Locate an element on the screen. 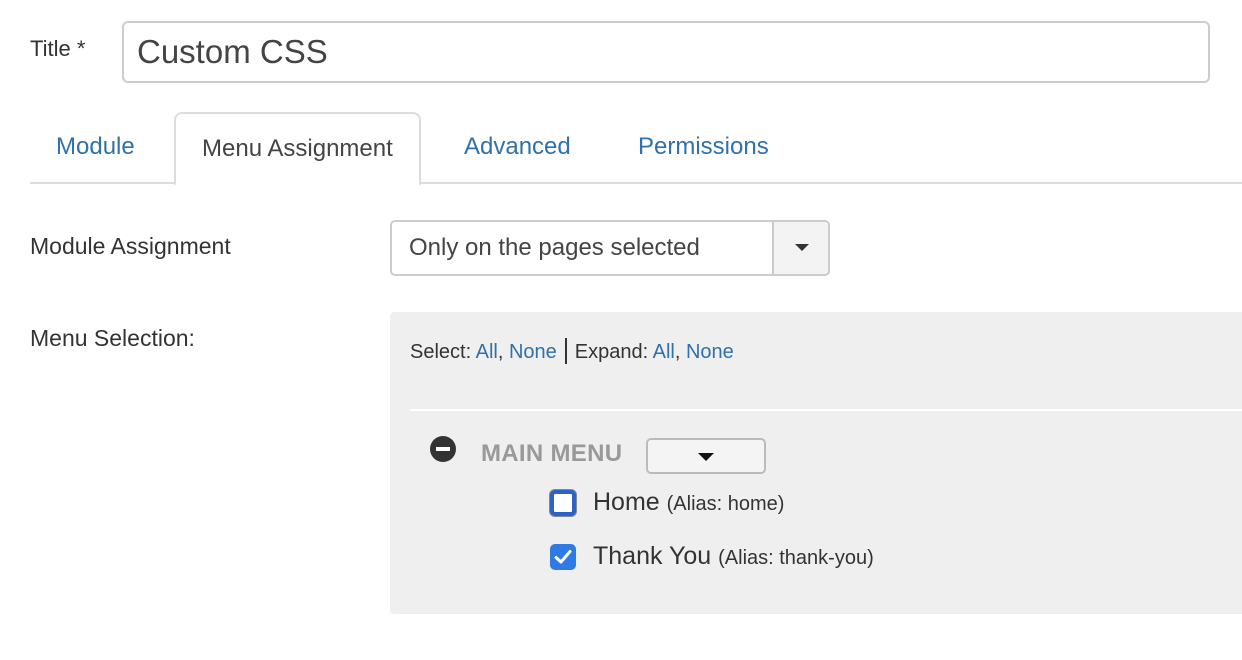 Image resolution: width=1242 pixels, height=660 pixels. module-assignment-value: Only on the pages selected is located at coordinates (554, 247).